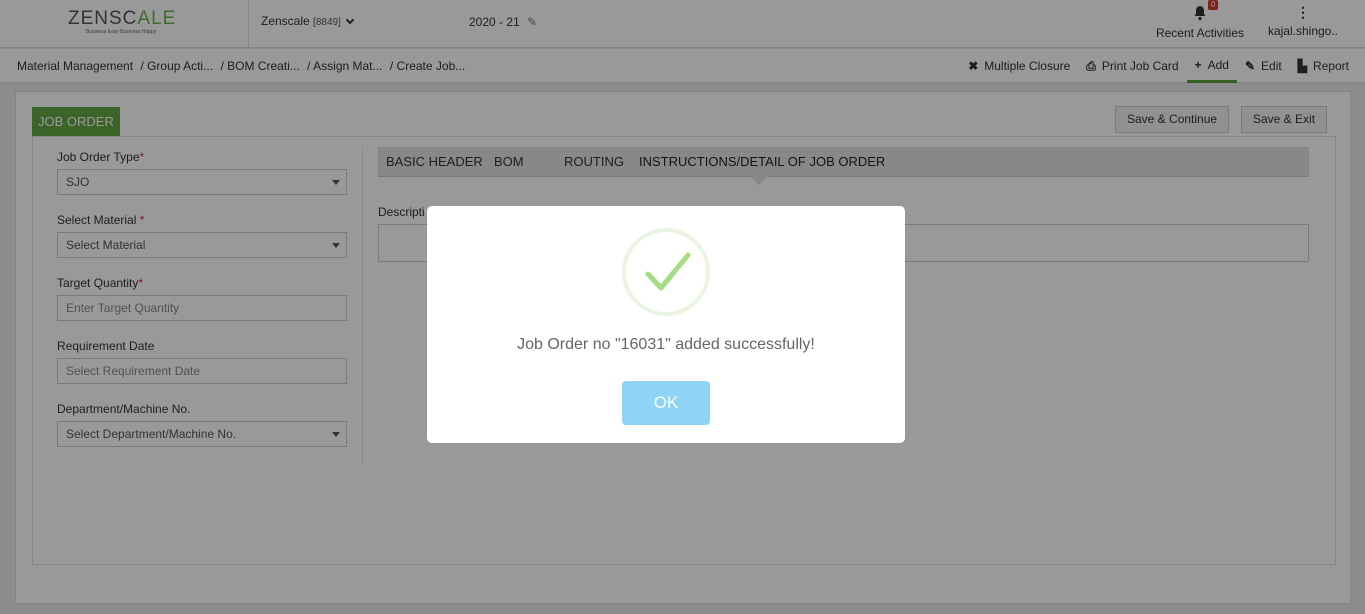 The image size is (1365, 614). I want to click on success-check-icon, so click(666, 272).